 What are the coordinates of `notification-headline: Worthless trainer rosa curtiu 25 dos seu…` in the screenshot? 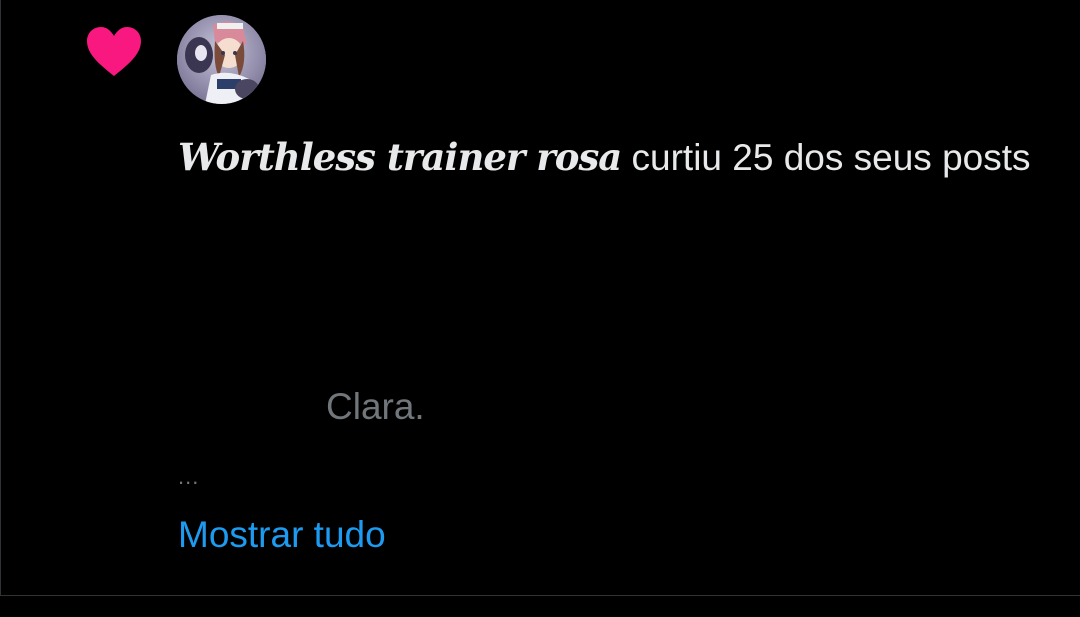 It's located at (608, 157).